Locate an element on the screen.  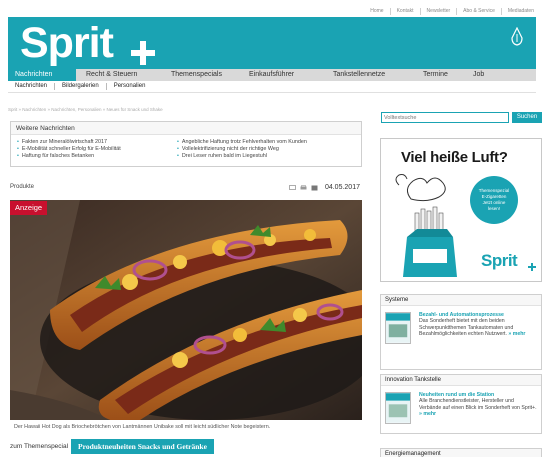
nav-recht-steuern: Recht & Steuern is located at coordinates (119, 75).